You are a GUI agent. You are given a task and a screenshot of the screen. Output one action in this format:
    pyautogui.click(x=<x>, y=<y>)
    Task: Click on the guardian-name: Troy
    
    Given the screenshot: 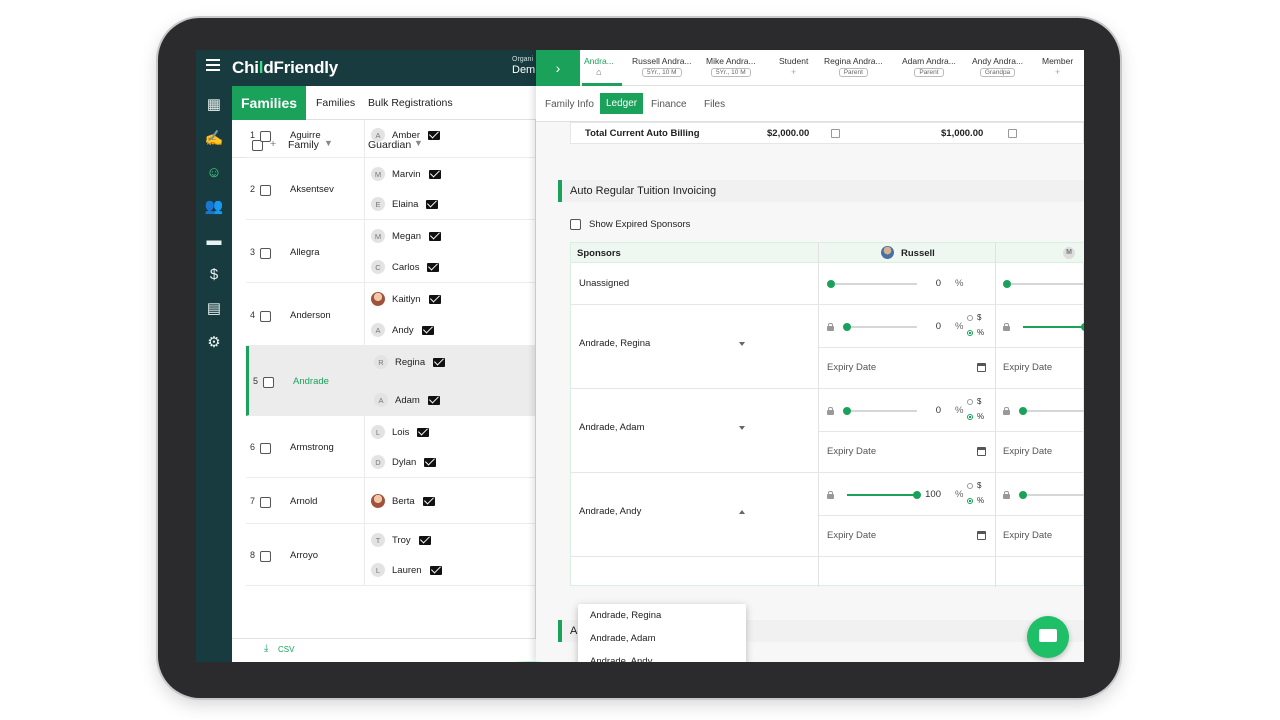 What is the action you would take?
    pyautogui.click(x=401, y=540)
    